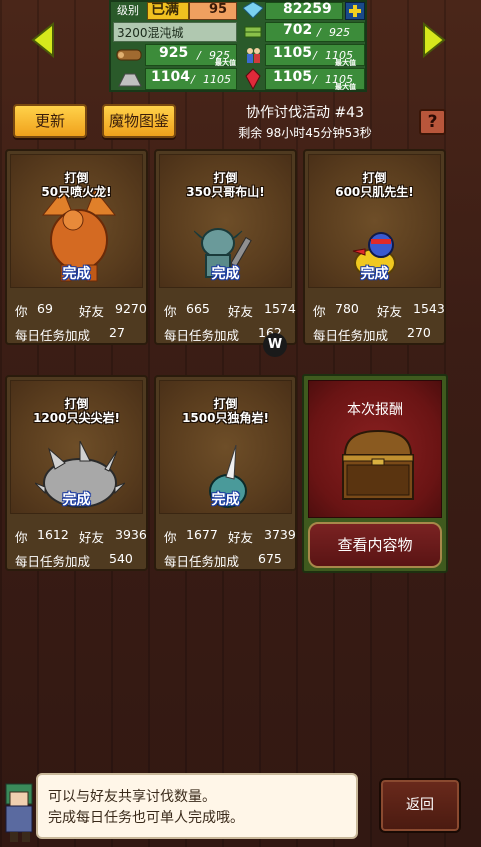  What do you see at coordinates (253, 79) in the screenshot?
I see `crystal-icon` at bounding box center [253, 79].